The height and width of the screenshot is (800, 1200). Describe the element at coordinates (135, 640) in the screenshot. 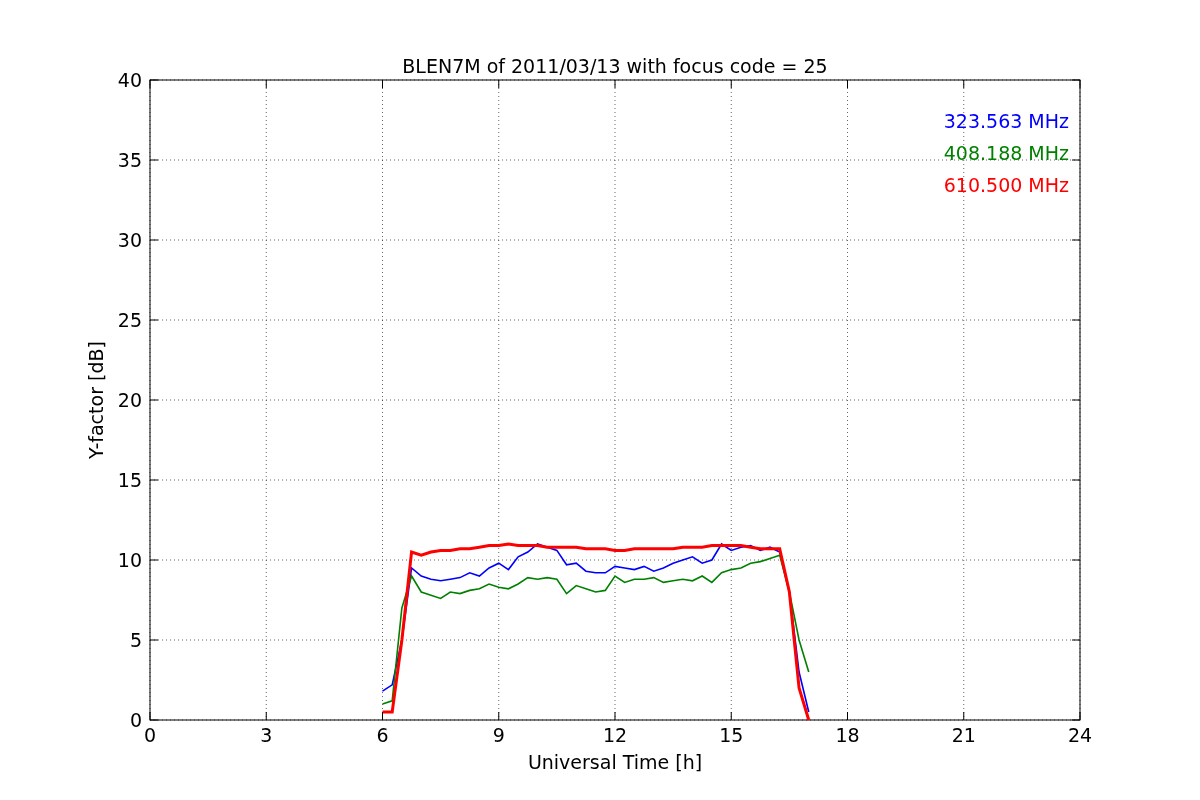

I see `y-tick-label: 5` at that location.